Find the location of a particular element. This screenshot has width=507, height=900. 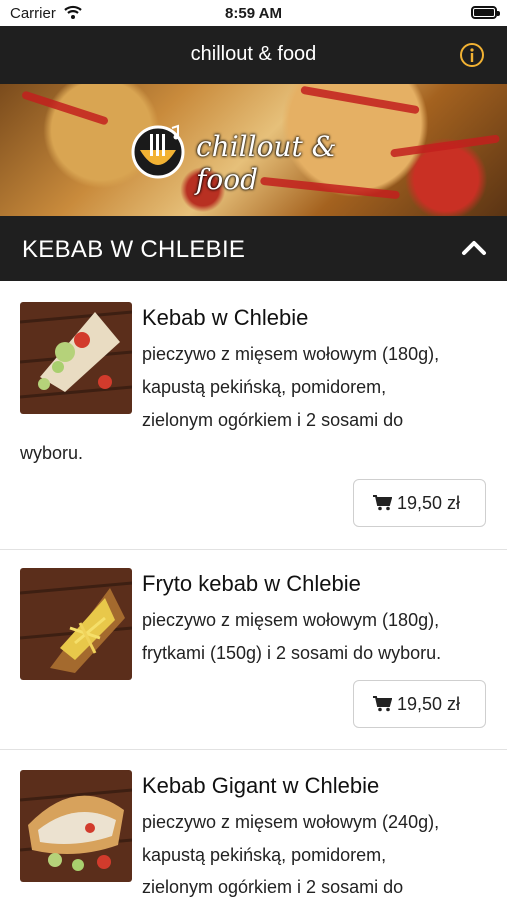

menu-item-name: Kebab w Chlebie is located at coordinates (225, 317).